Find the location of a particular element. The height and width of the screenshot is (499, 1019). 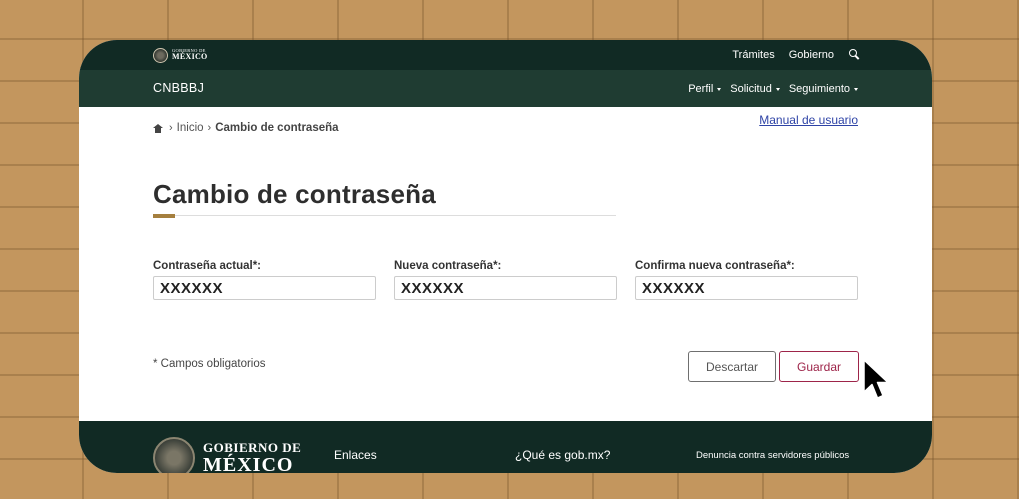

footer-logo-line2: MÉXICO is located at coordinates (248, 463).